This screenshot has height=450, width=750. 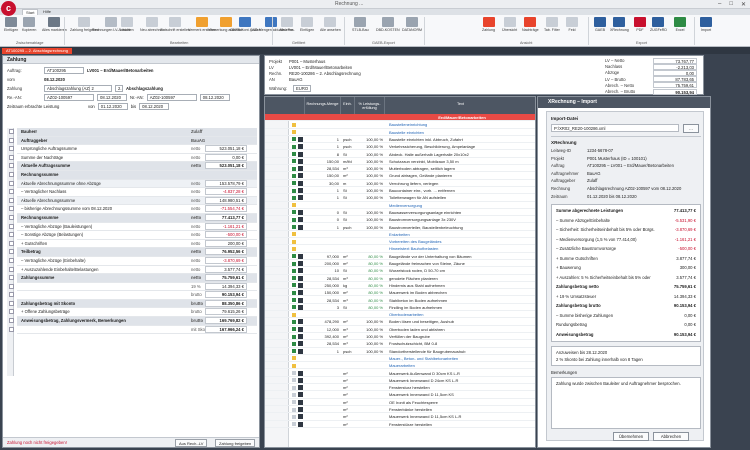 What do you see at coordinates (400, 417) in the screenshot?
I see `grid-row: m² Mauerwerk Innenwand D 11,5cm KS L-R` at bounding box center [400, 417].